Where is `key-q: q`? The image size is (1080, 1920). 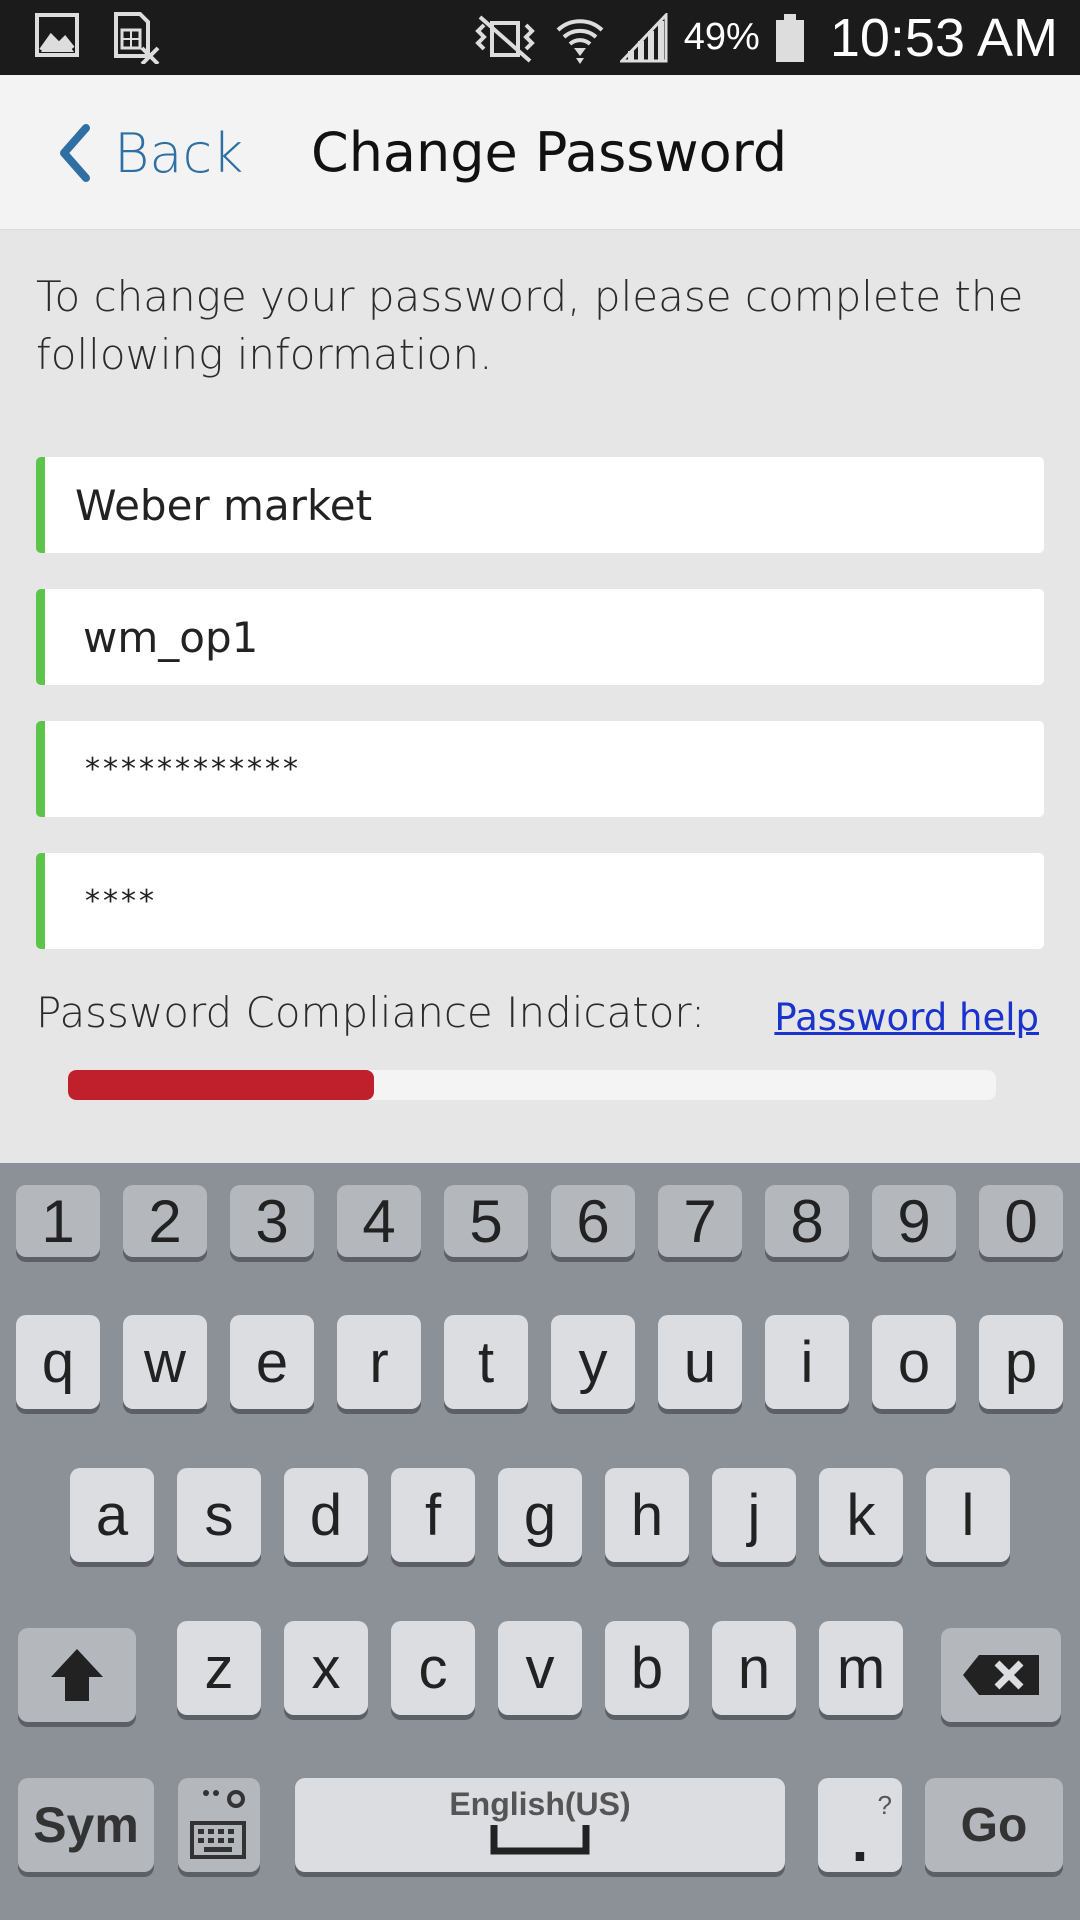 key-q: q is located at coordinates (58, 1362).